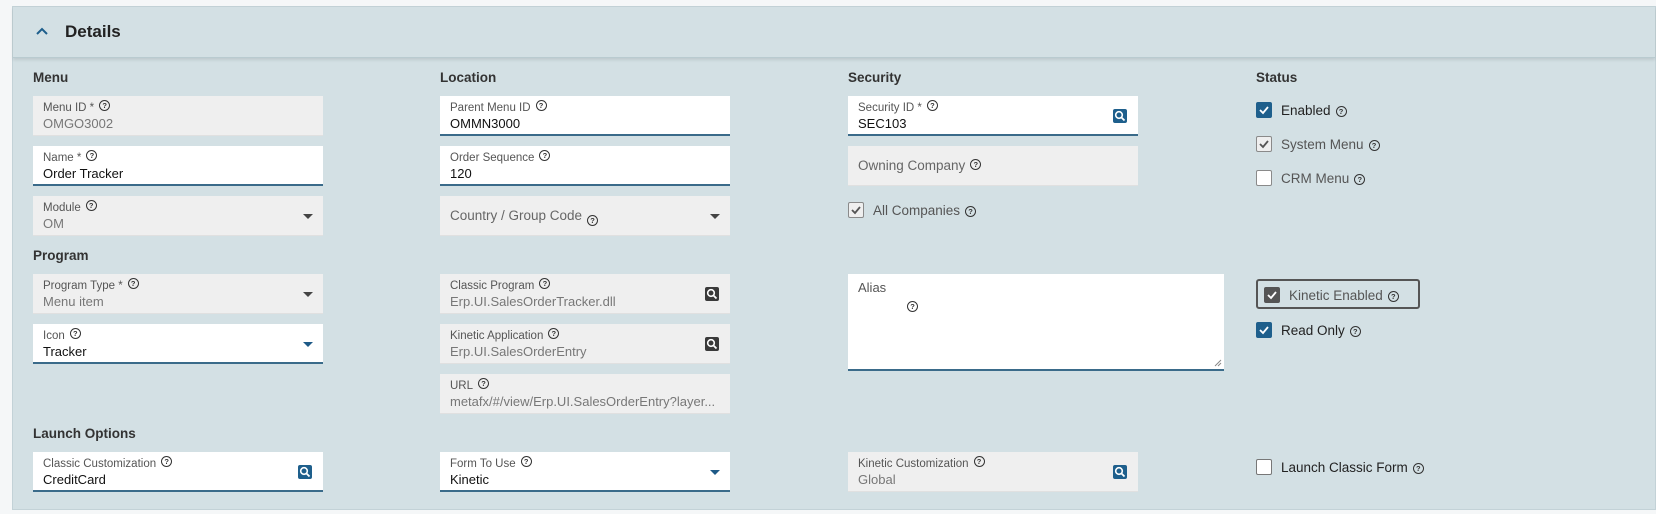 This screenshot has height=514, width=1656. Describe the element at coordinates (470, 479) in the screenshot. I see `form-to-use-value: Kinetic` at that location.